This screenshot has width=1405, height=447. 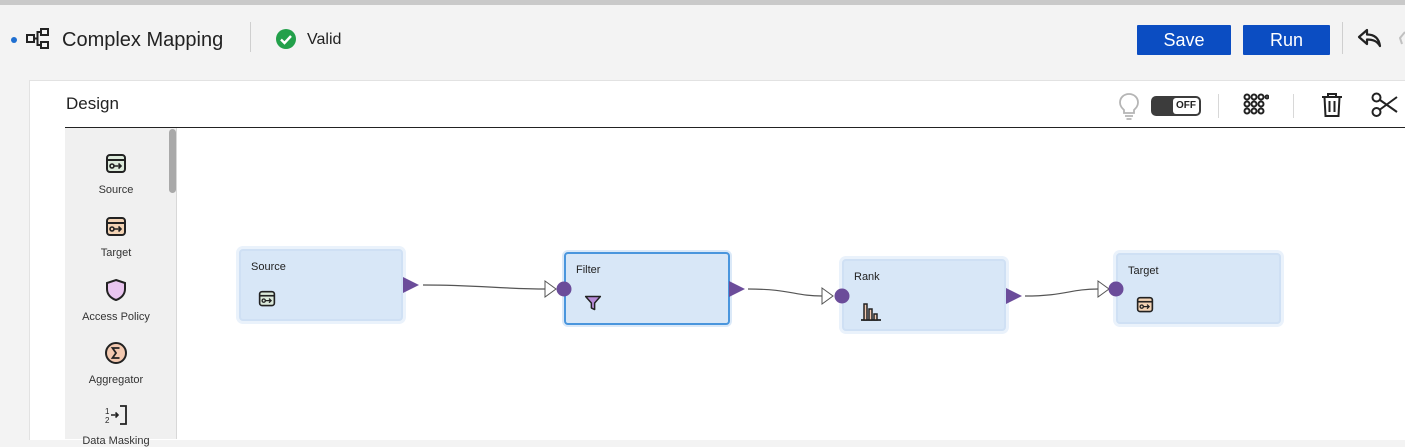 What do you see at coordinates (763, 290) in the screenshot?
I see `port-layer` at bounding box center [763, 290].